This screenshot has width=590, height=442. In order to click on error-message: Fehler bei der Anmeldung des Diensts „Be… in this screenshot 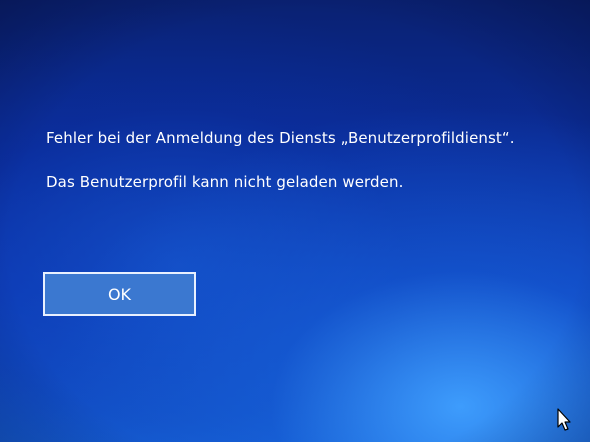, I will do `click(311, 160)`.